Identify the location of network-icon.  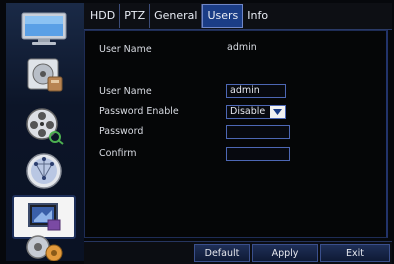
(44, 171).